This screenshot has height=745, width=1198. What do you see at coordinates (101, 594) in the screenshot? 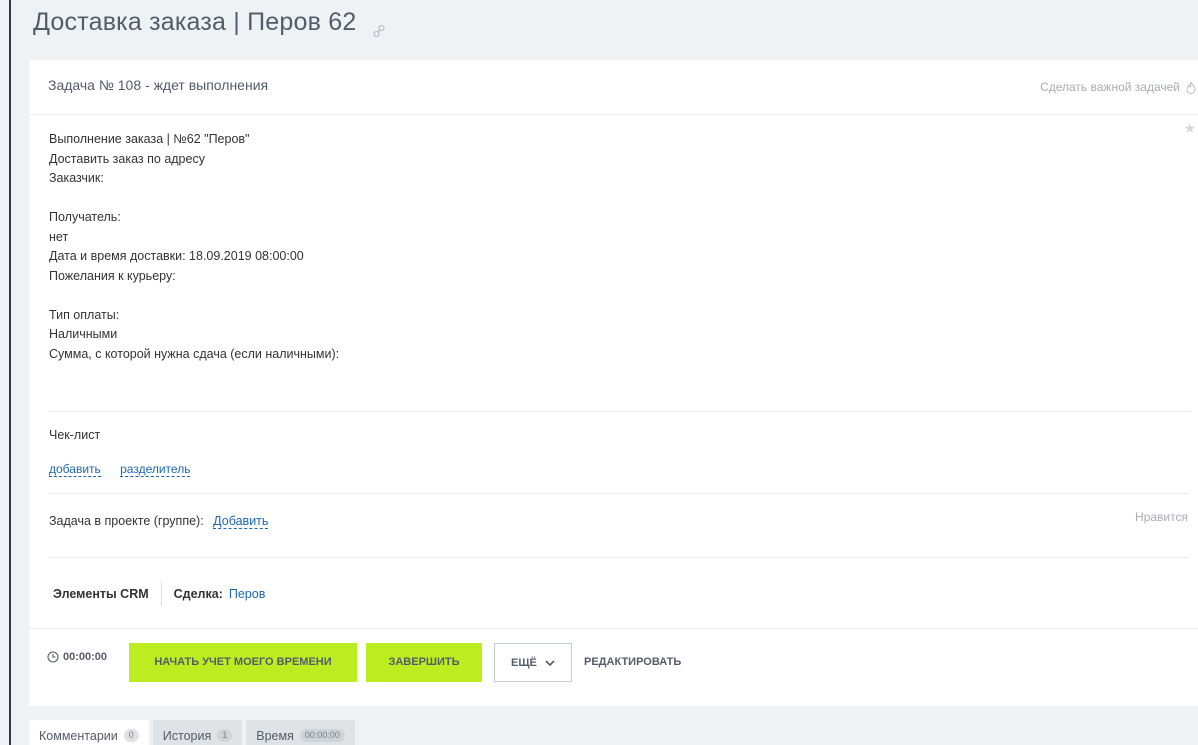
I see `crm-elements-label: Элементы CRM` at bounding box center [101, 594].